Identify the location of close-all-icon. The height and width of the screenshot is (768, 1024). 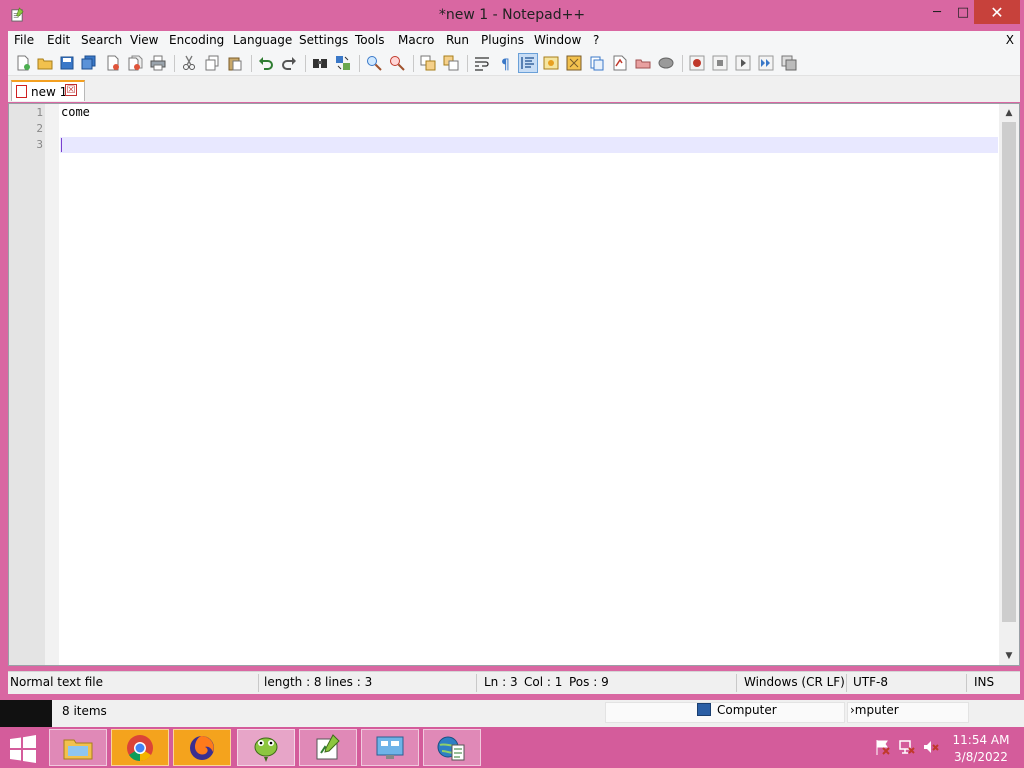
(135, 63).